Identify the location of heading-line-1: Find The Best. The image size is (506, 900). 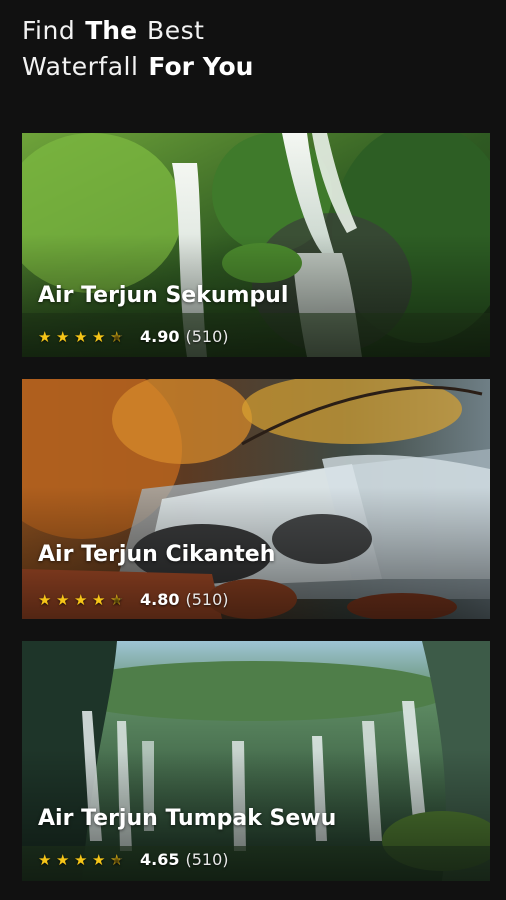
(137, 34).